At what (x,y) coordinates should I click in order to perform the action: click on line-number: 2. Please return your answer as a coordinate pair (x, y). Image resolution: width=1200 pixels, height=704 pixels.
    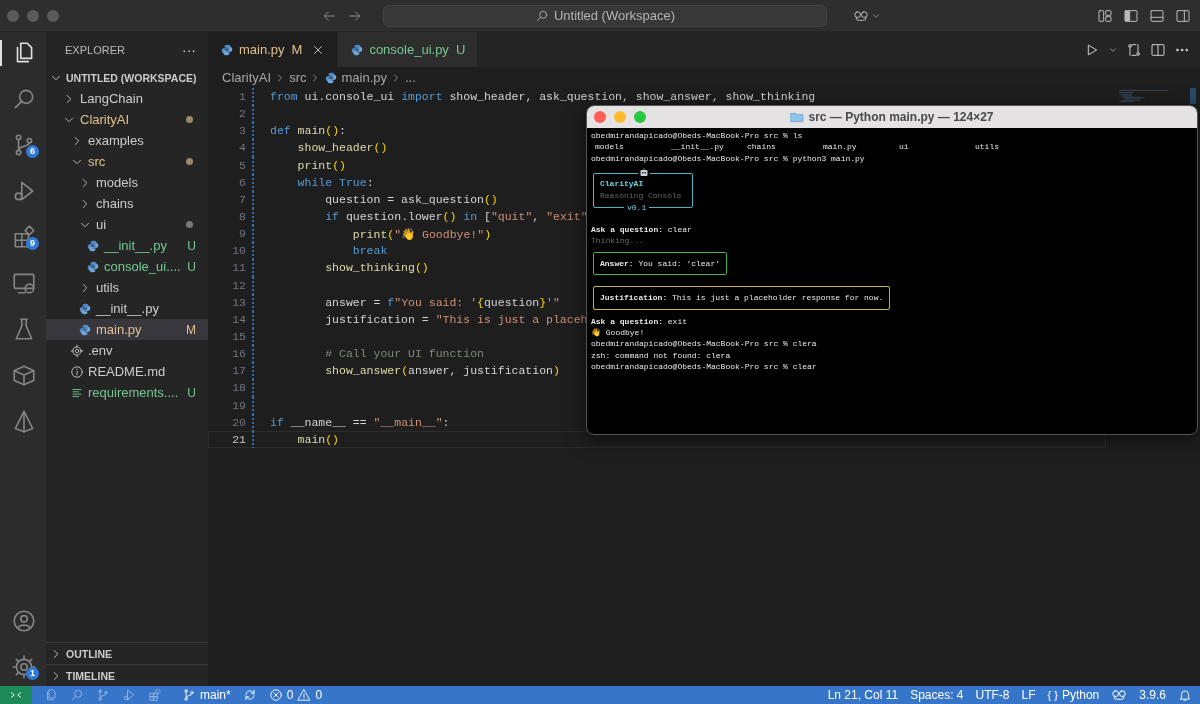
    Looking at the image, I should click on (242, 114).